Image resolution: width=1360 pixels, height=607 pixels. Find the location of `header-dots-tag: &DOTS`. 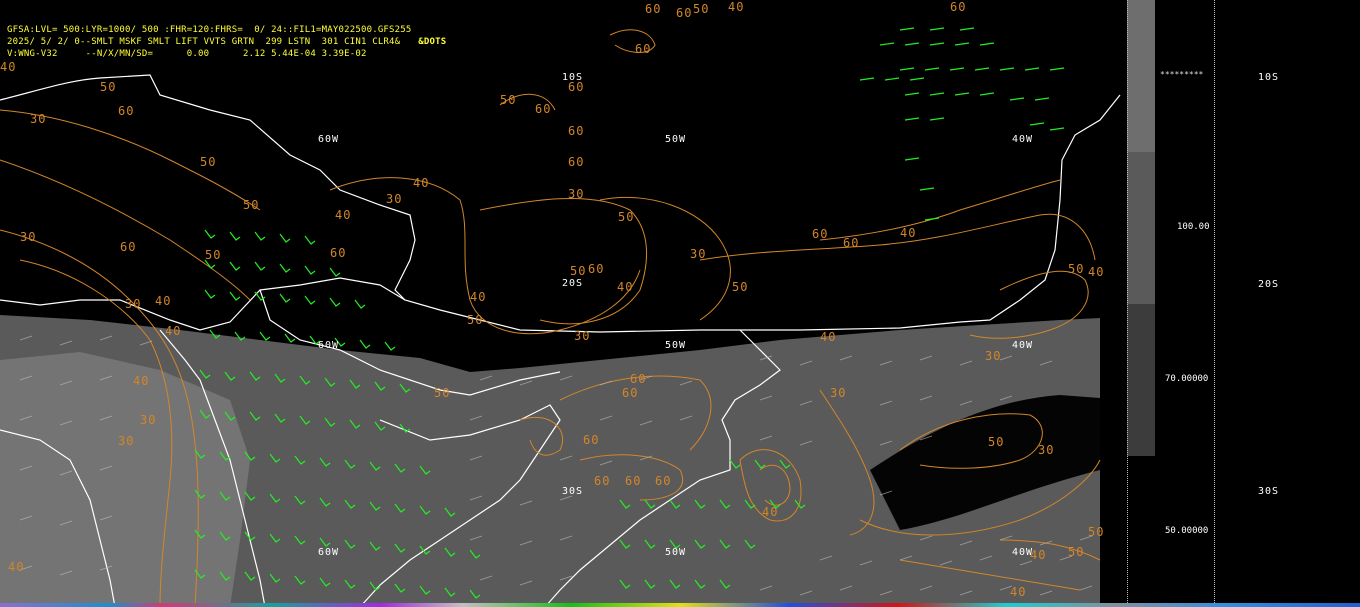

header-dots-tag: &DOTS is located at coordinates (432, 42).